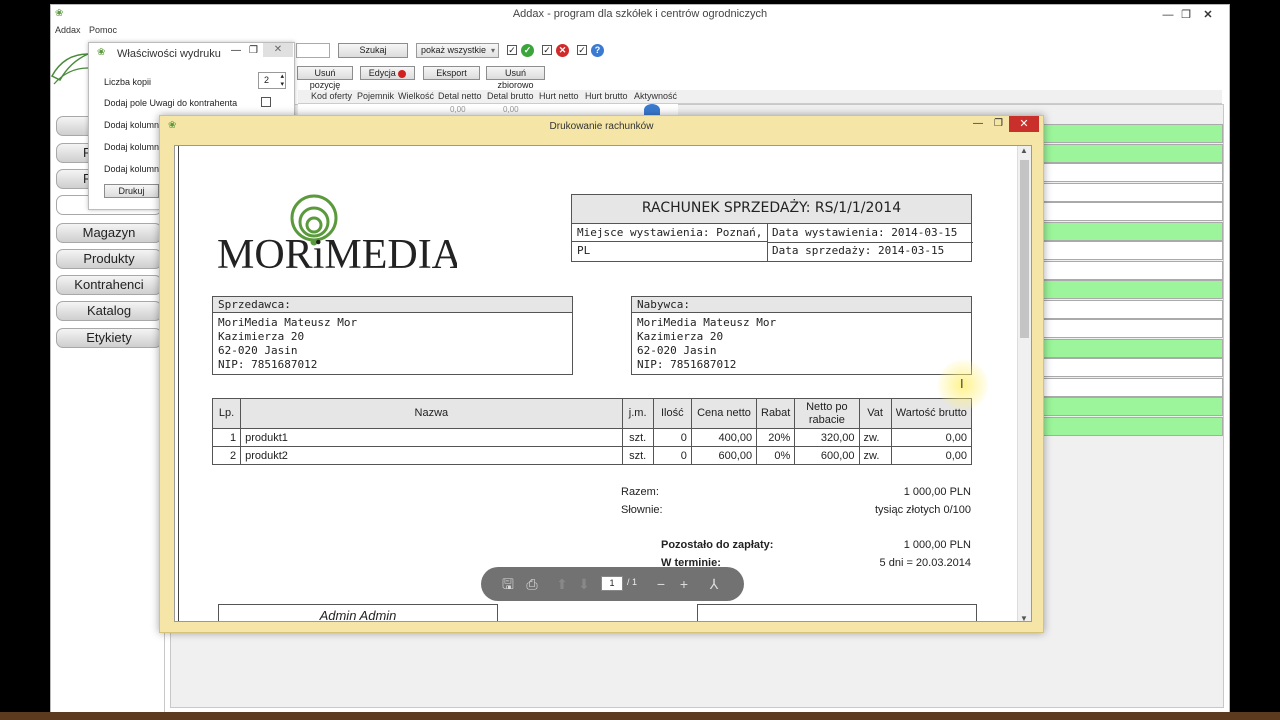  I want to click on nav-magazyn: Magazyn, so click(109, 233).